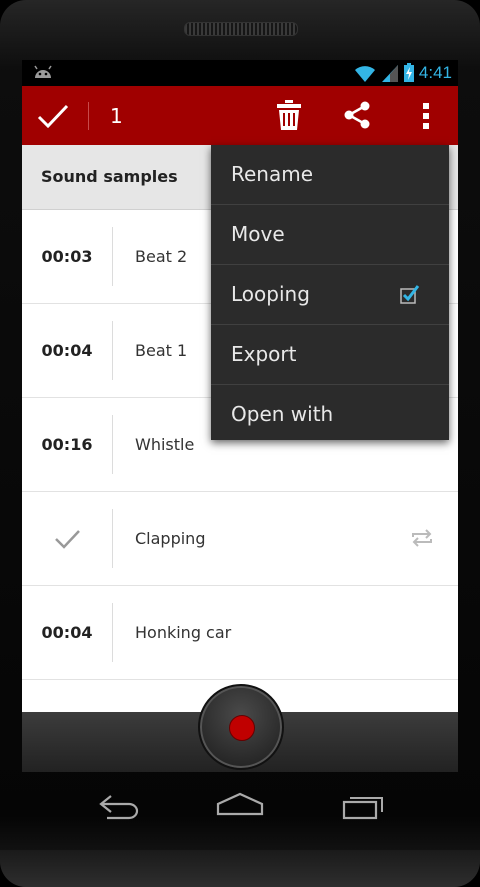 Image resolution: width=480 pixels, height=887 pixels. What do you see at coordinates (330, 235) in the screenshot?
I see `menu-item-move: Move` at bounding box center [330, 235].